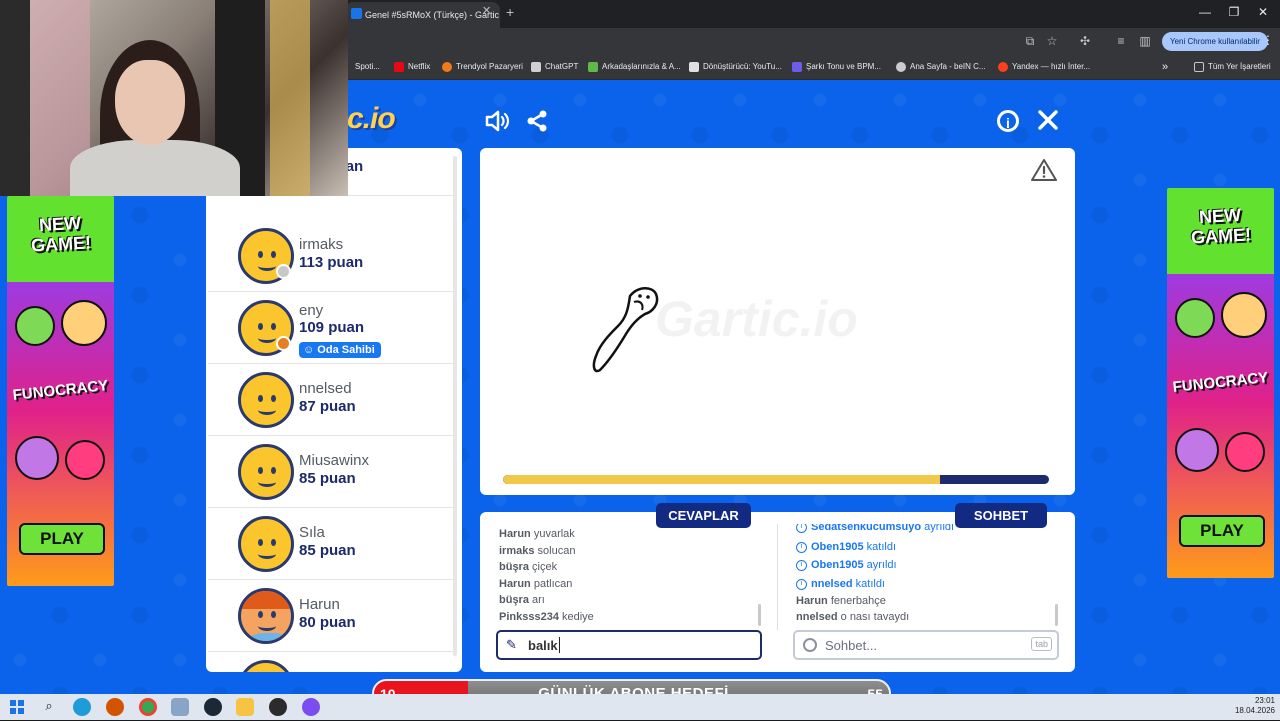 This screenshot has height=721, width=1280. I want to click on pencil-icon: ✎, so click(511, 644).